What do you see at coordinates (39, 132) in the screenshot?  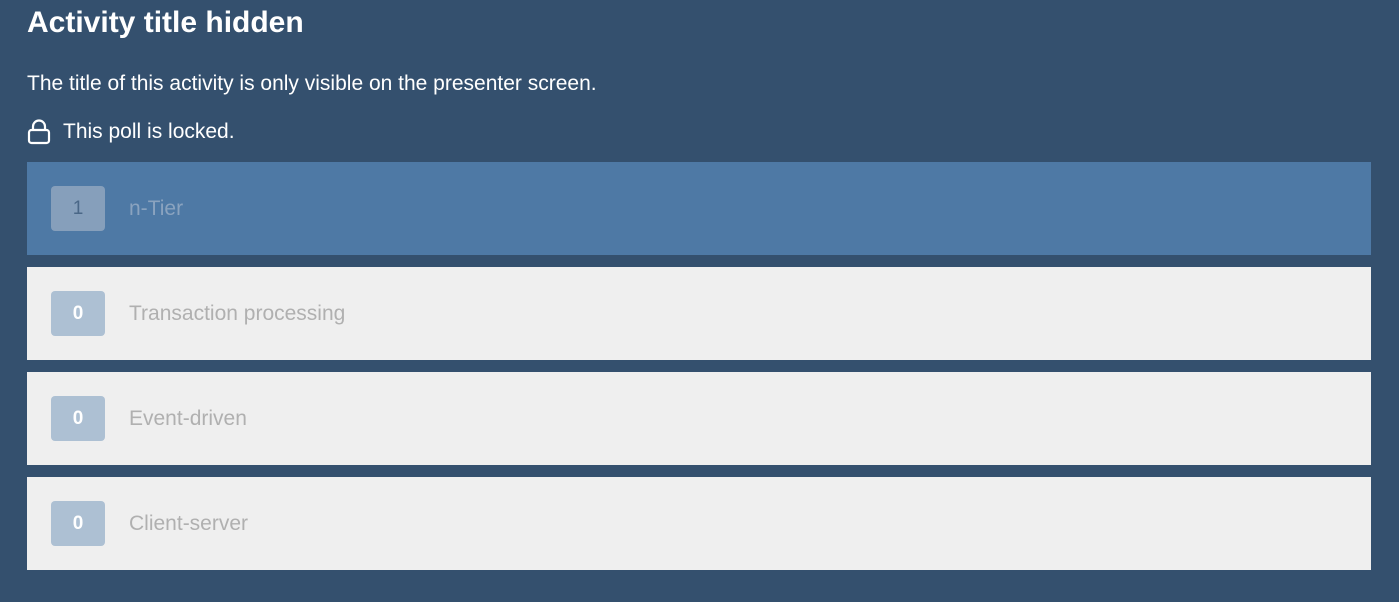 I see `lock-icon` at bounding box center [39, 132].